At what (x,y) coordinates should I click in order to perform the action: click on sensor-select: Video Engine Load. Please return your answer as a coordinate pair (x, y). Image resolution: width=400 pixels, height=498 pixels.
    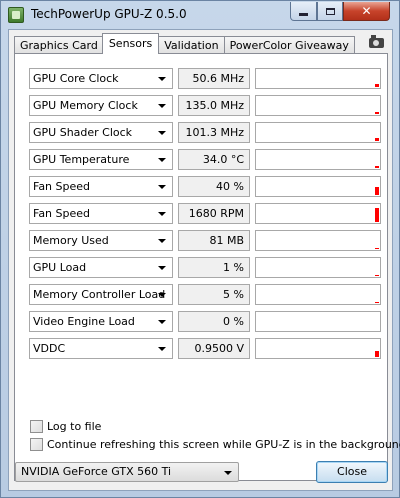
    Looking at the image, I should click on (101, 321).